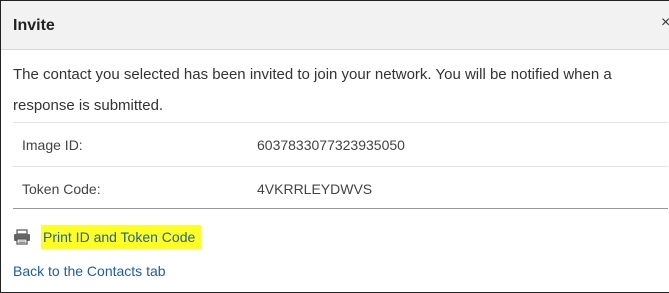 The width and height of the screenshot is (669, 293). I want to click on print-action: Print ID and Token Code, so click(107, 237).